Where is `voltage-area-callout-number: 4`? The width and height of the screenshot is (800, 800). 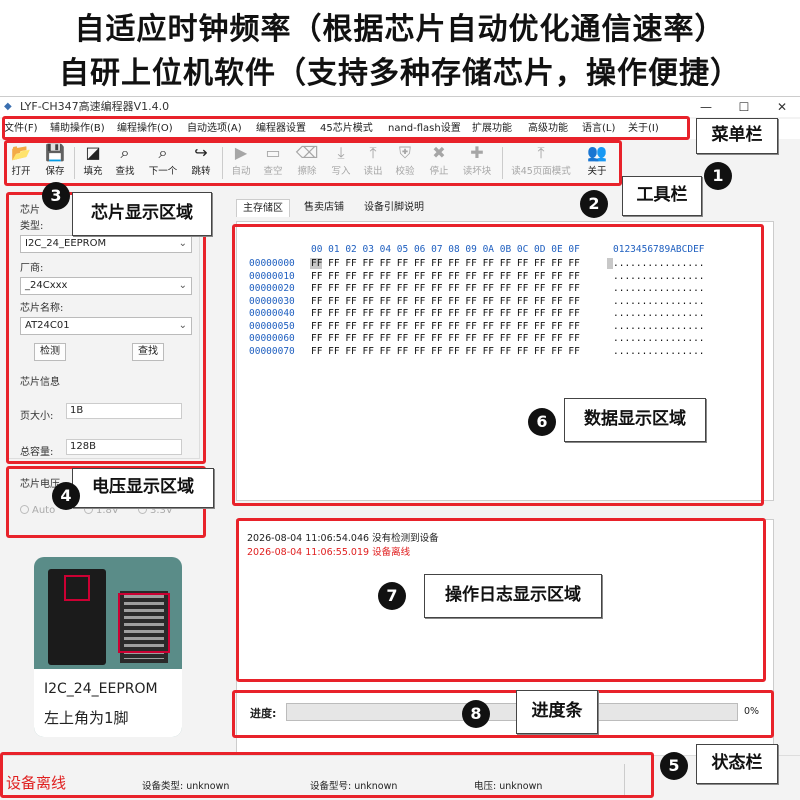
voltage-area-callout-number: 4 is located at coordinates (66, 496).